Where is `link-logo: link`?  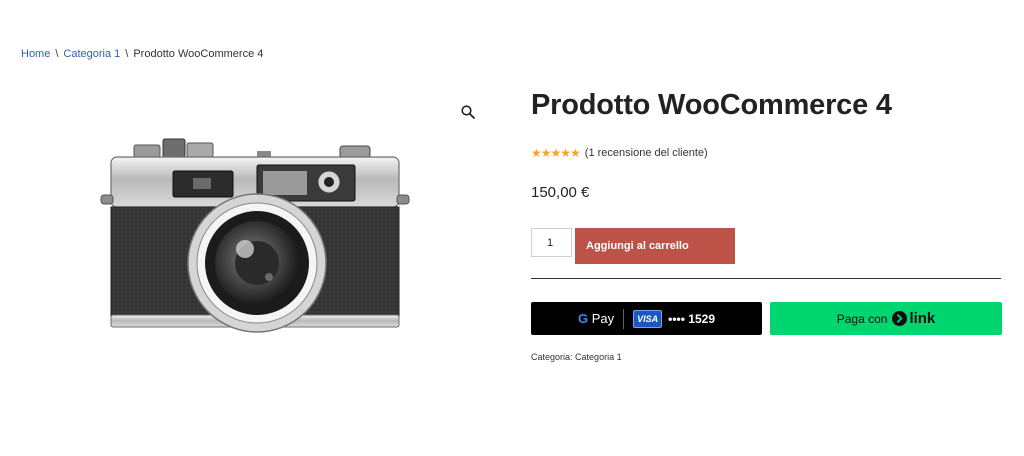 link-logo: link is located at coordinates (913, 318).